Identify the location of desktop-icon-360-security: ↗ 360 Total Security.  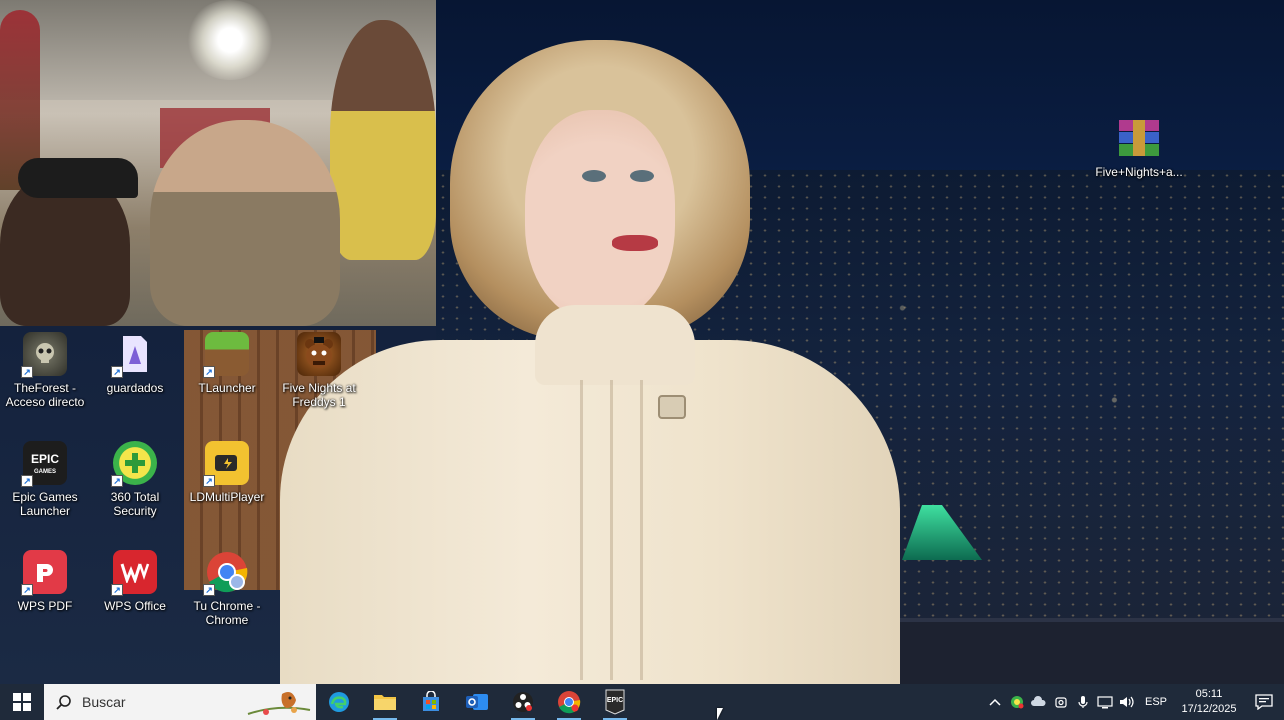
(135, 479).